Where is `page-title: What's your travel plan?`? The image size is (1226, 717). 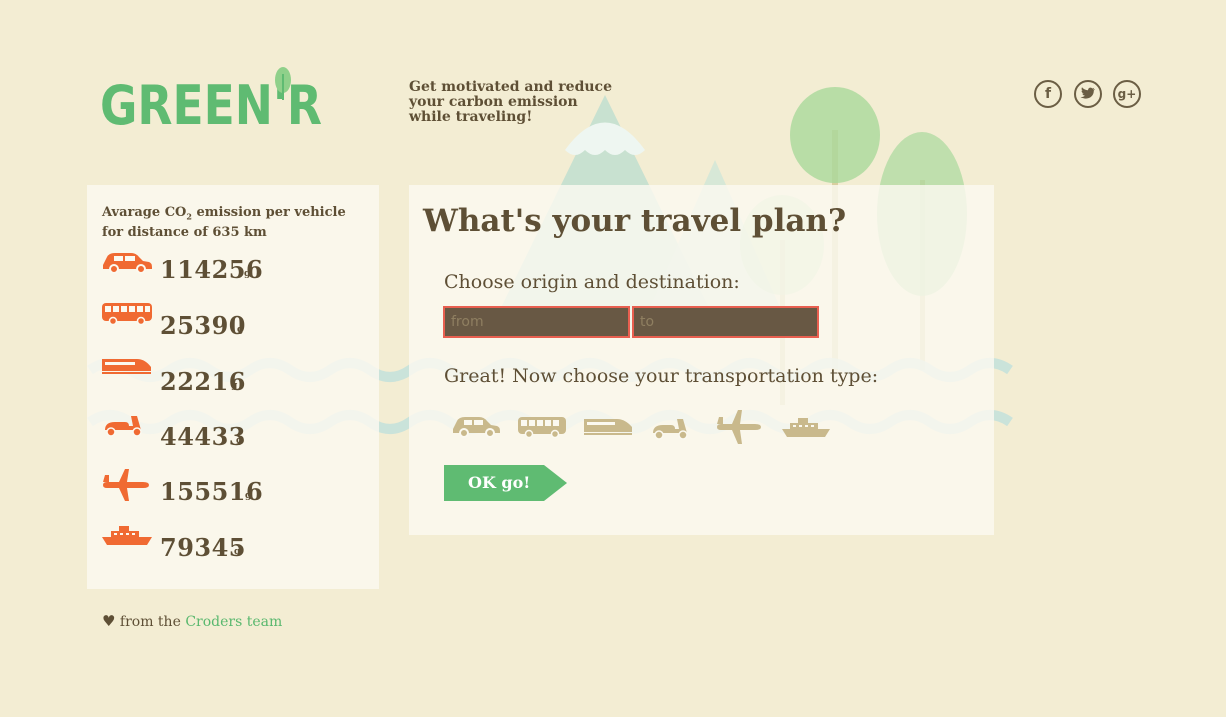
page-title: What's your travel plan? is located at coordinates (635, 221).